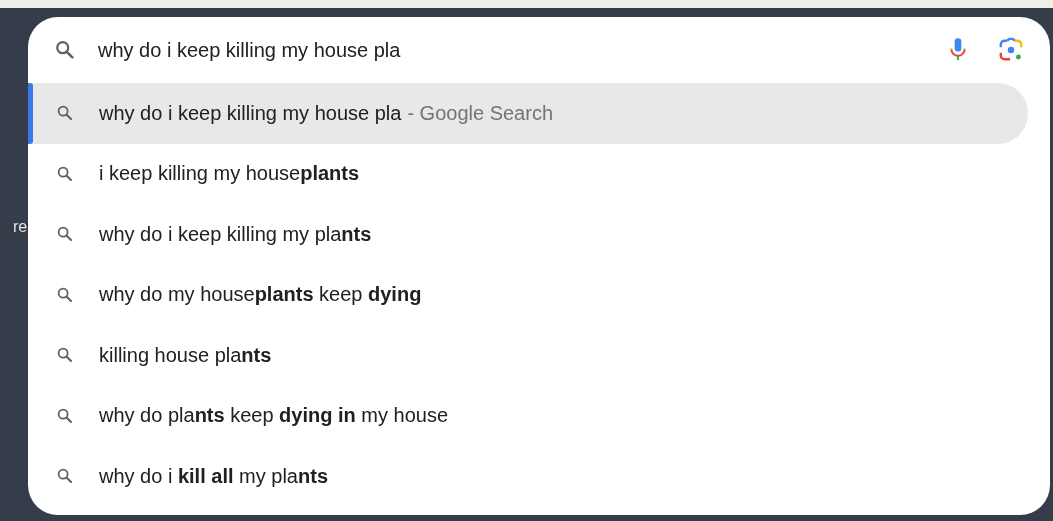 Image resolution: width=1053 pixels, height=521 pixels. I want to click on suggestion-item: killing house plants, so click(528, 355).